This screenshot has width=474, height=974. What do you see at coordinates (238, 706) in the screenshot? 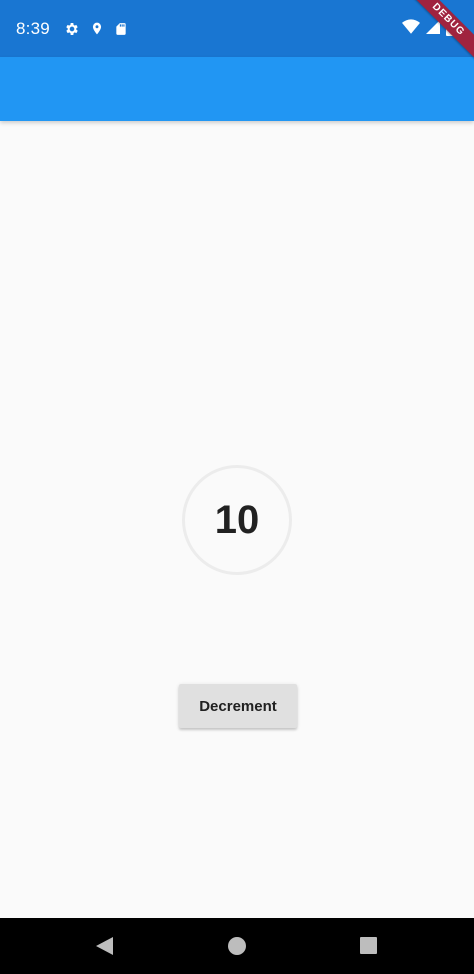
I see `decrement-button: Decrement` at bounding box center [238, 706].